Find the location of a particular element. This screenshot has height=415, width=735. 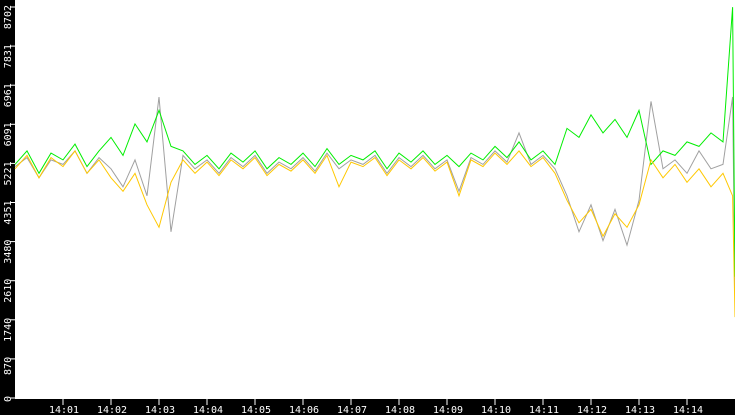

y-tick-label: 0 is located at coordinates (8, 399).